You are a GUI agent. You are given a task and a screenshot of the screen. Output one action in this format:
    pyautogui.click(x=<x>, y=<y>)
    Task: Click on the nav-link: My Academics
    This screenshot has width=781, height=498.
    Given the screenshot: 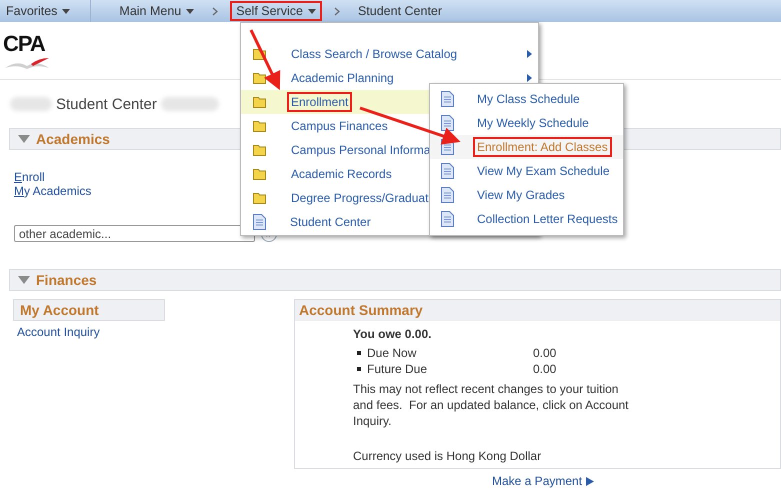 What is the action you would take?
    pyautogui.click(x=53, y=191)
    